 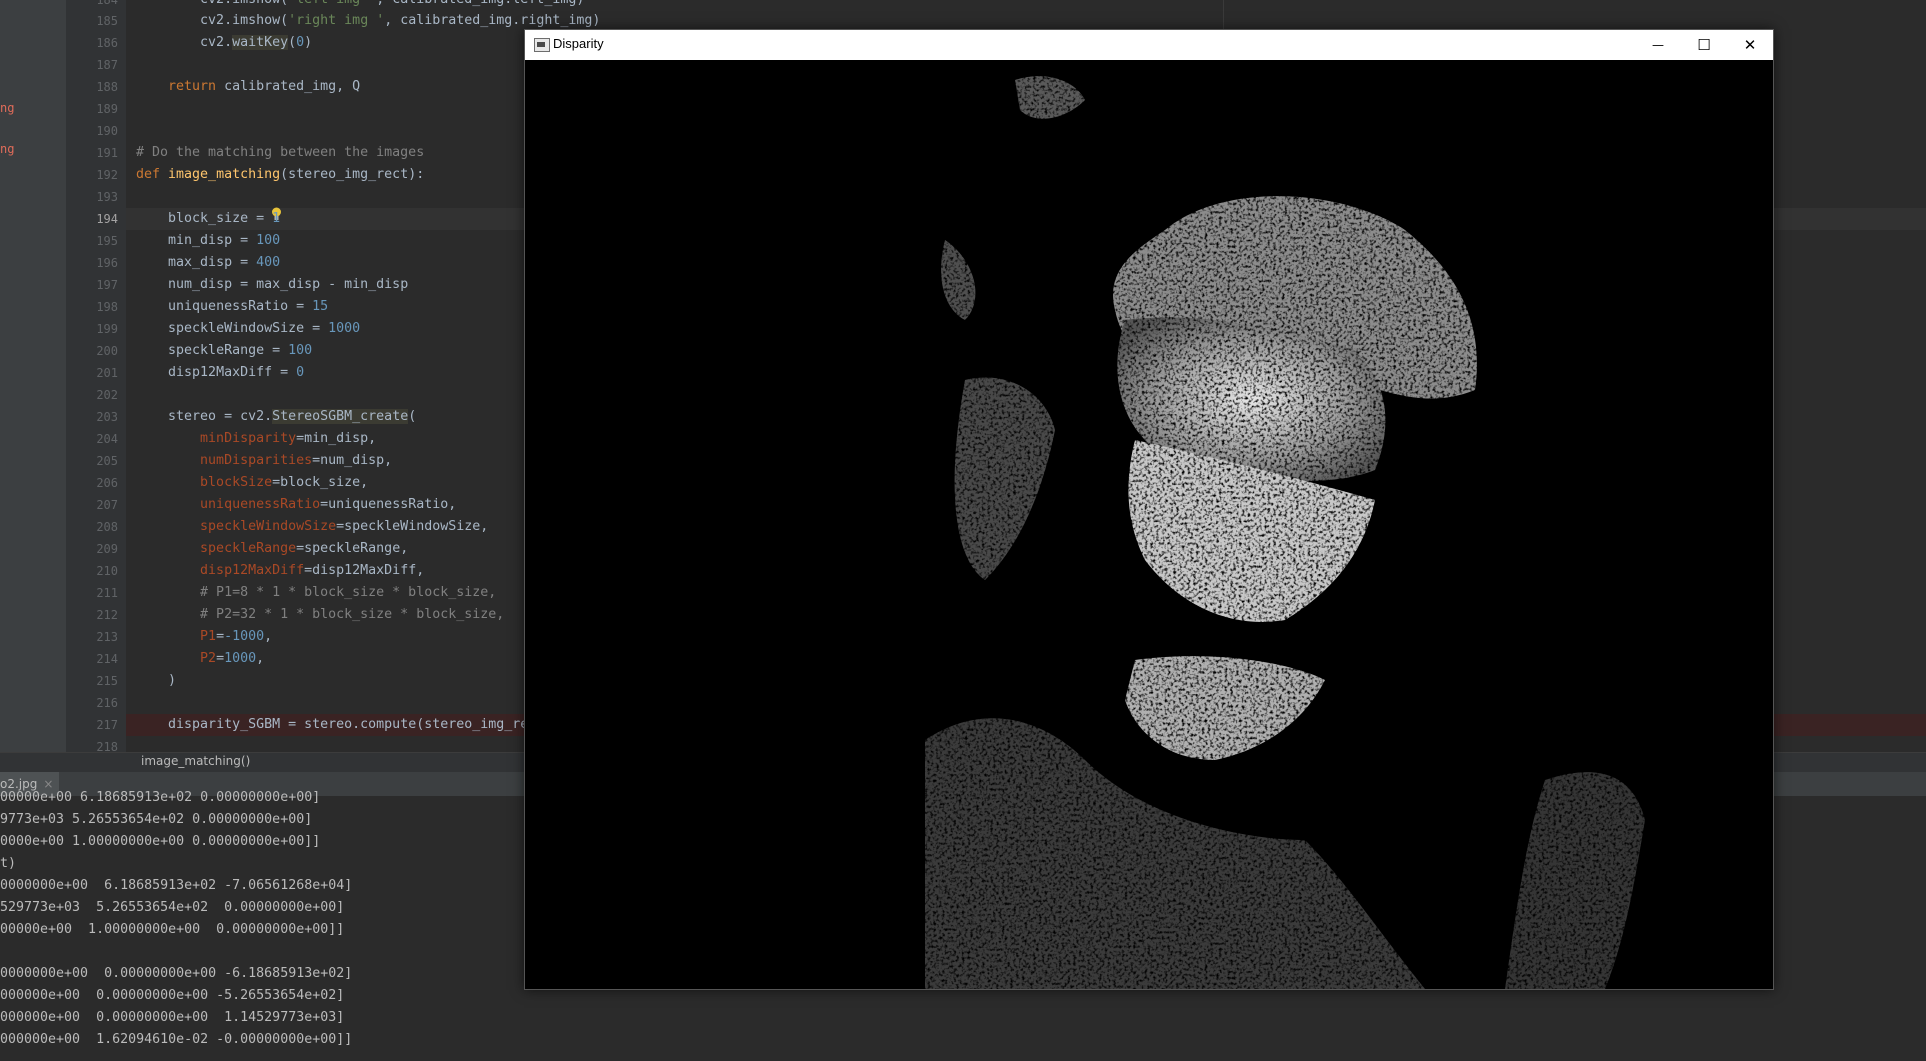 What do you see at coordinates (248, 306) in the screenshot?
I see `code-line: uniquenessRatio = 15` at bounding box center [248, 306].